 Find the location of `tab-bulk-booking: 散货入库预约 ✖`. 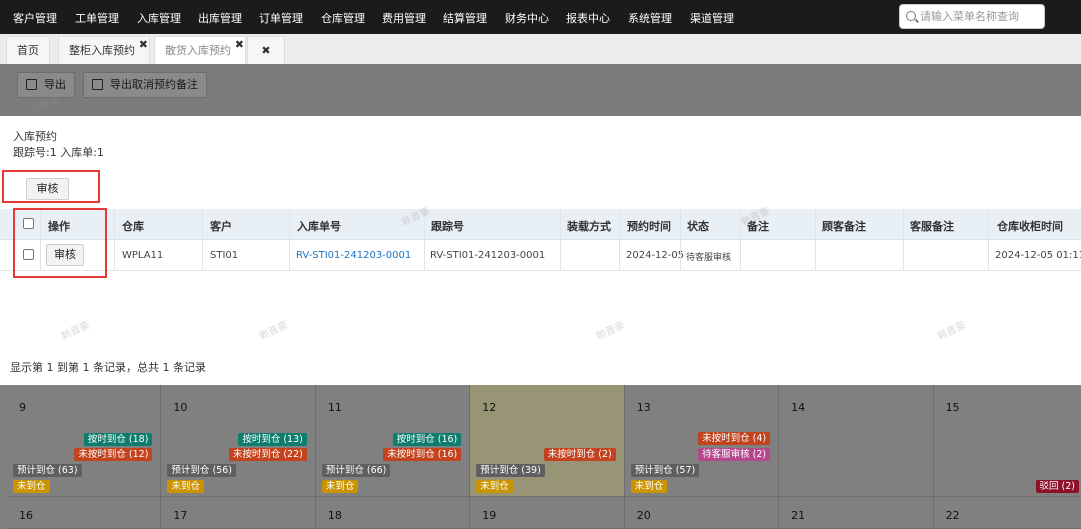

tab-bulk-booking: 散货入库预约 ✖ is located at coordinates (200, 50).